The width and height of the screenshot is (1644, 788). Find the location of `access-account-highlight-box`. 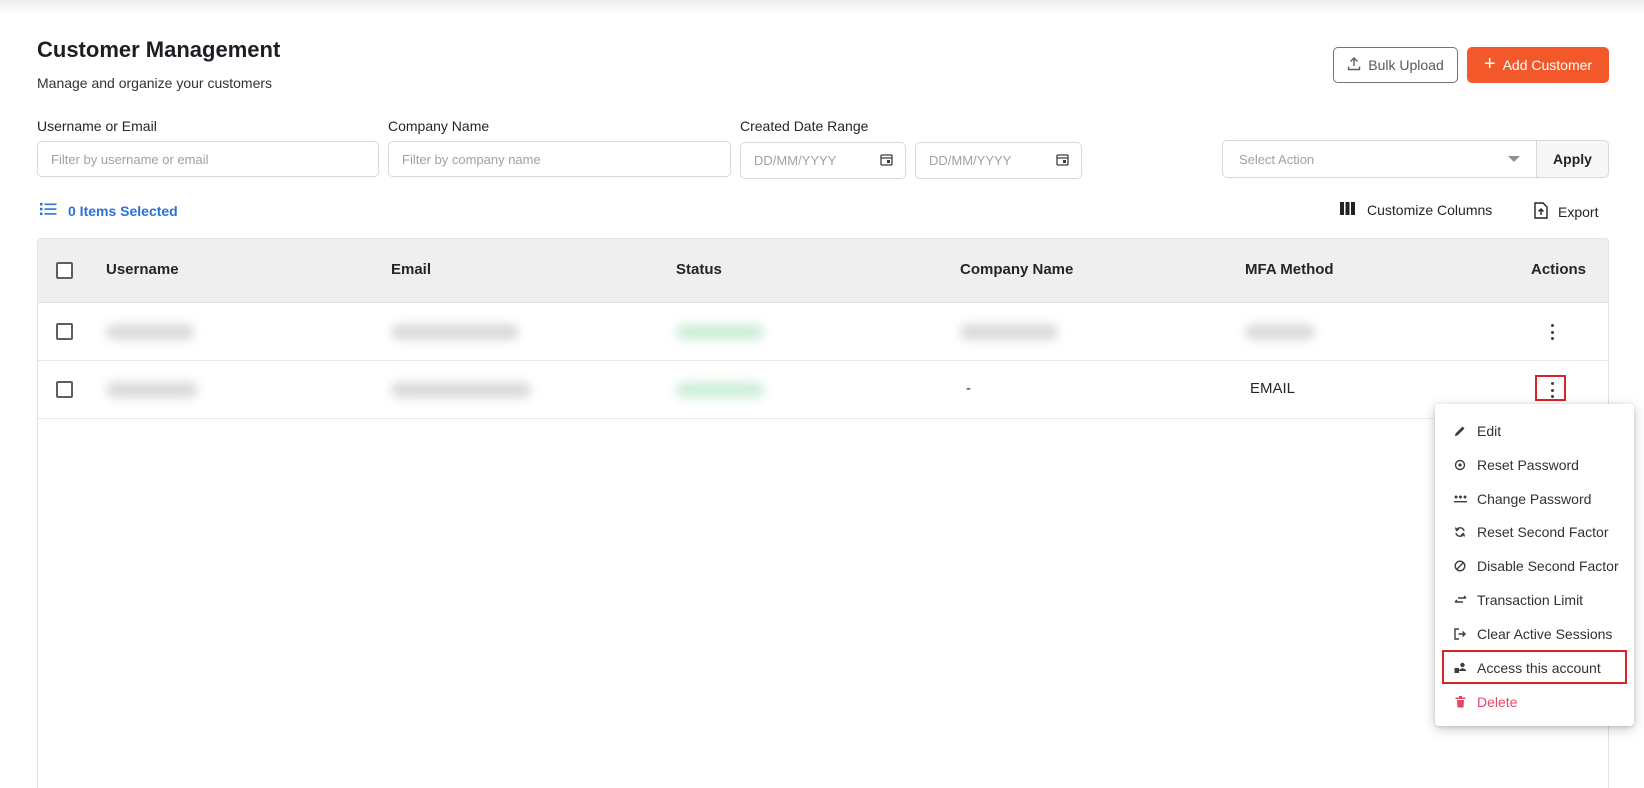

access-account-highlight-box is located at coordinates (1534, 667).